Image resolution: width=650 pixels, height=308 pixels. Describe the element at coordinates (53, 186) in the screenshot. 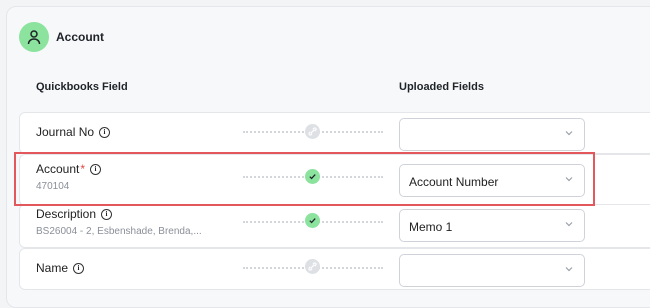

I see `sample-value: 470104` at that location.